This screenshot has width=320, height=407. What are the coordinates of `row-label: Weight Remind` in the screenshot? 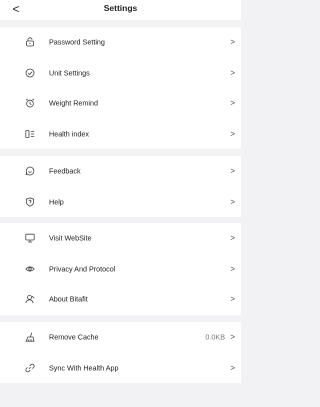 It's located at (74, 103).